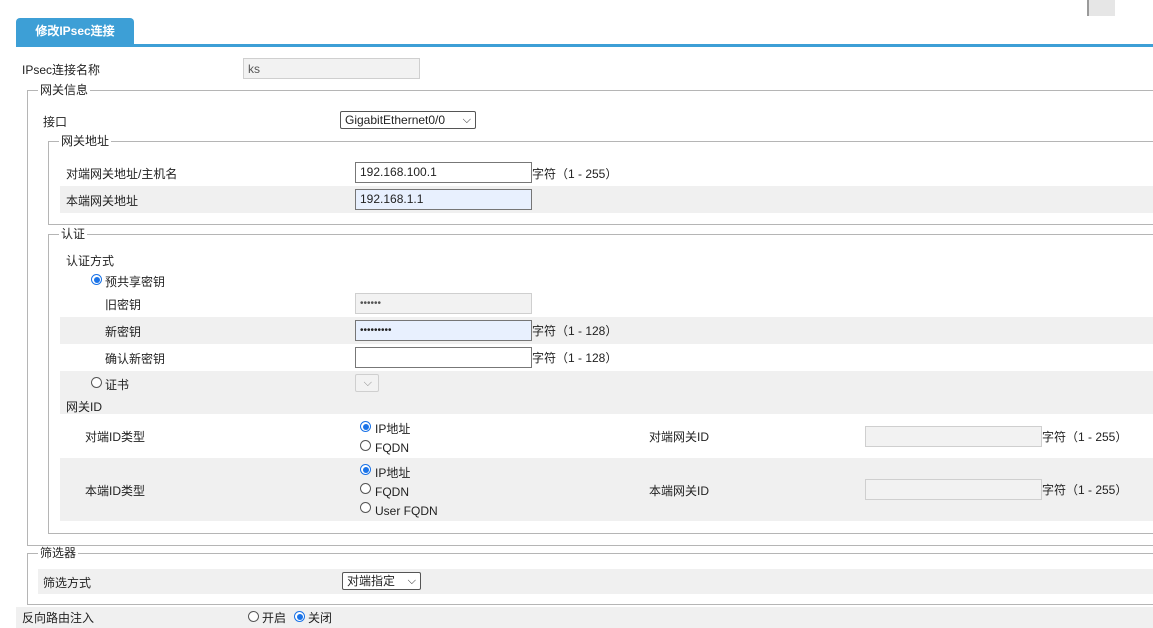 This screenshot has width=1153, height=628. I want to click on rri-on-label: 开启, so click(274, 618).